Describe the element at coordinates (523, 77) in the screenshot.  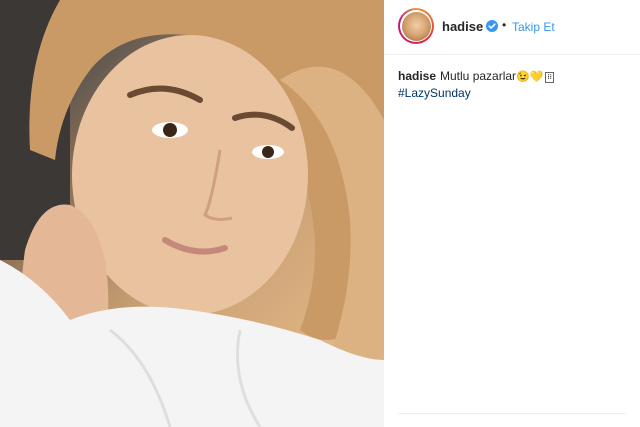
I see `wink-emoji-icon: 😉` at that location.